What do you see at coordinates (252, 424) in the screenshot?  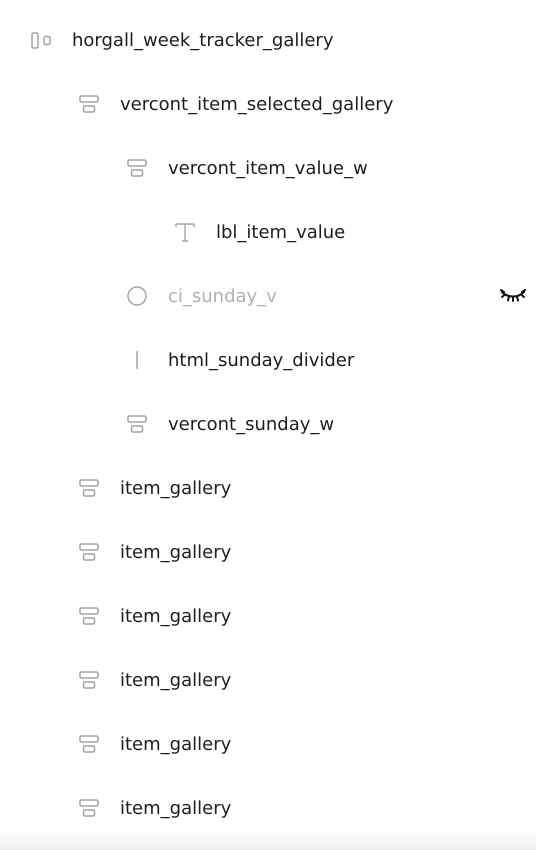 I see `layer-name: vercont_sunday_w` at bounding box center [252, 424].